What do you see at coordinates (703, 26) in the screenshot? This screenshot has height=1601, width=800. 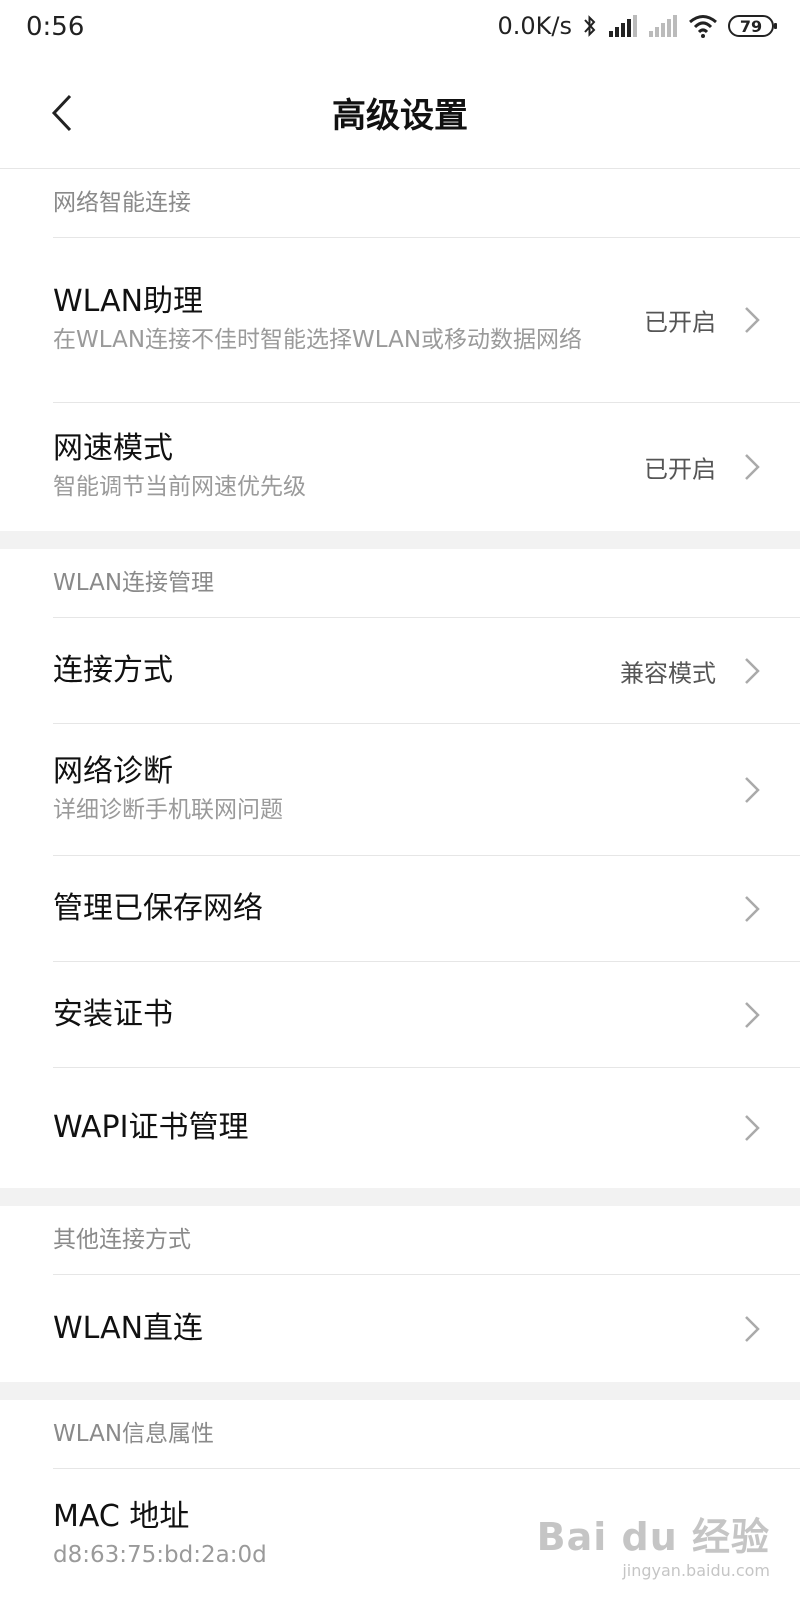 I see `wifi-icon` at bounding box center [703, 26].